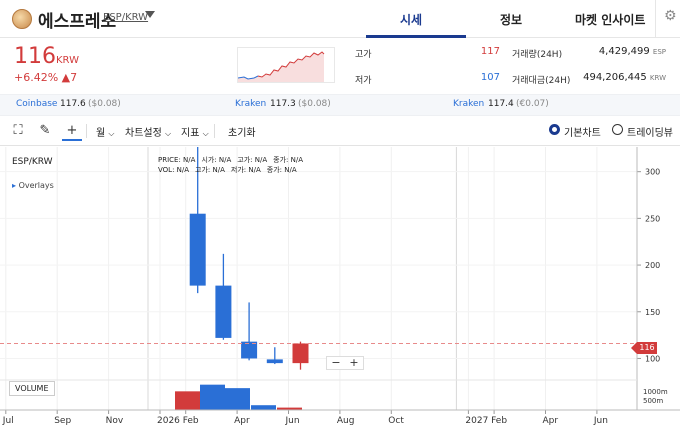 The image size is (680, 430). Describe the element at coordinates (286, 65) in the screenshot. I see `price-sparkline` at that location.